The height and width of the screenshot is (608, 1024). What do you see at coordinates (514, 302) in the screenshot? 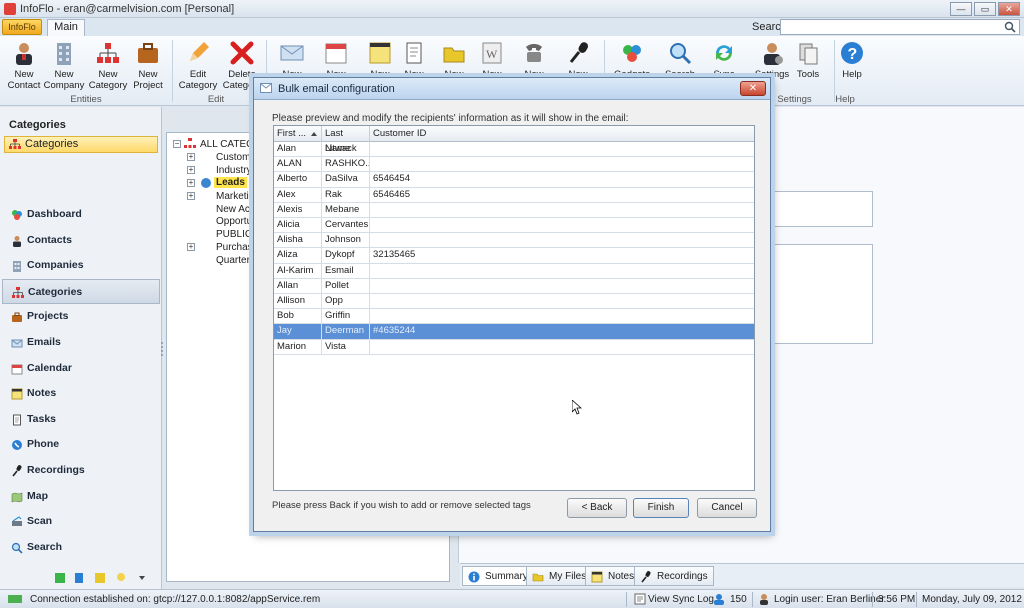
I see `table-row: Allison Opp` at bounding box center [514, 302].